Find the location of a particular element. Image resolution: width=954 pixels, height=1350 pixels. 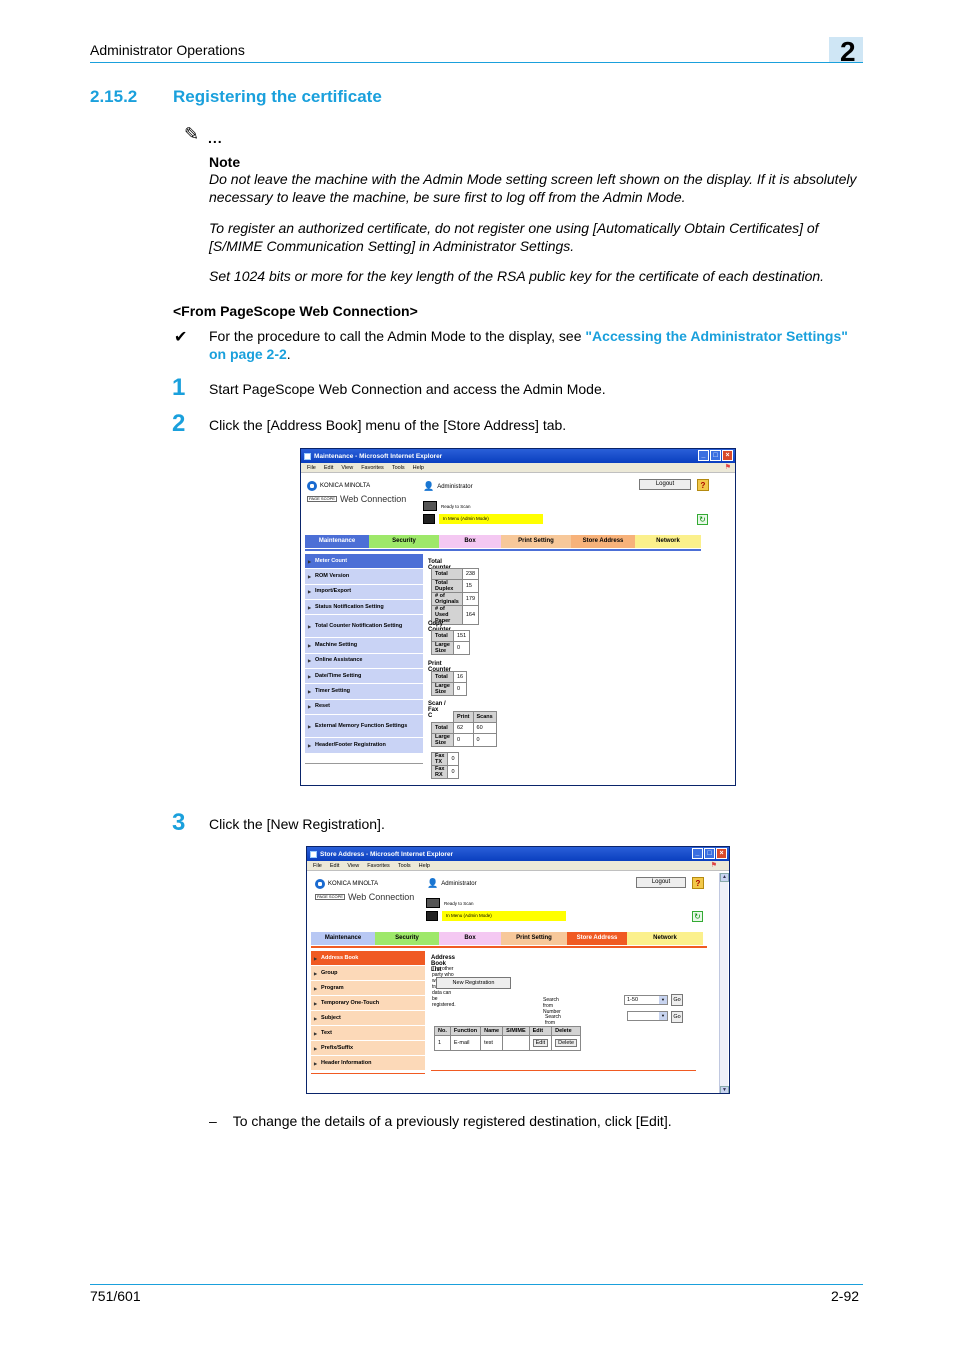

nav-item-timer-setting: Timer Setting is located at coordinates (364, 692).